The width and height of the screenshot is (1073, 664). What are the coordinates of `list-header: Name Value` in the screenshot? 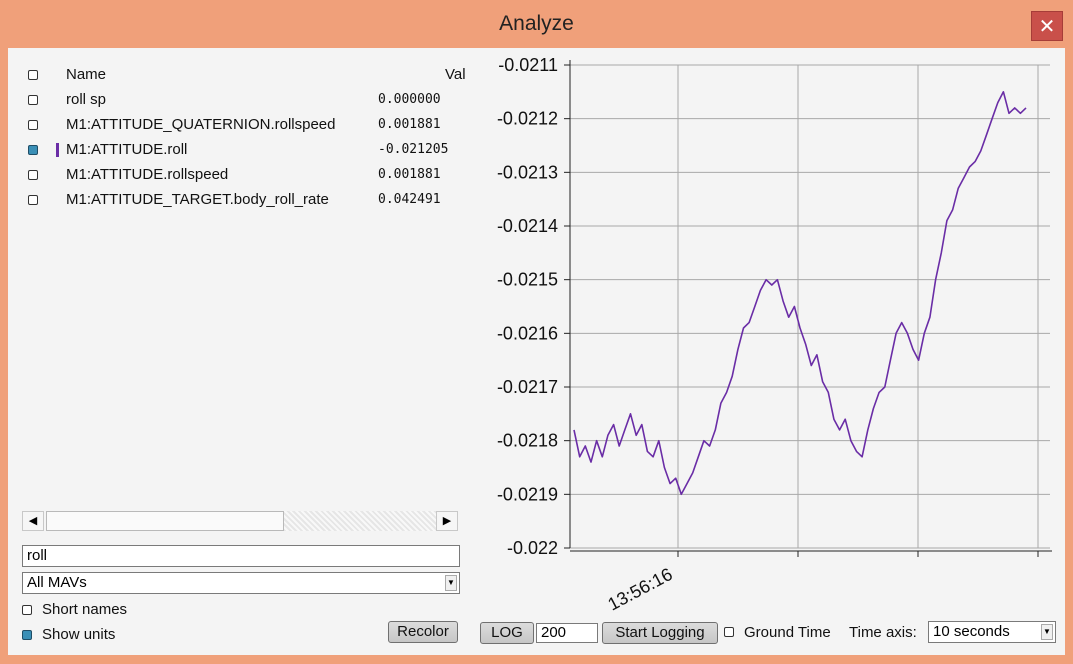 It's located at (237, 75).